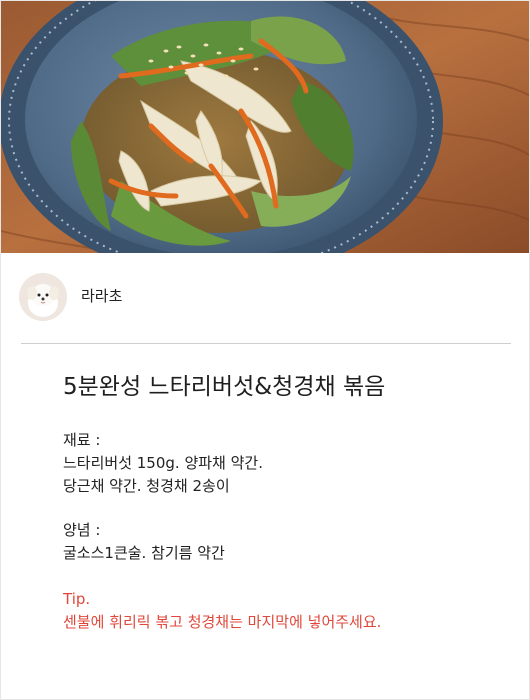  Describe the element at coordinates (77, 599) in the screenshot. I see `tip-label: Tip.` at that location.